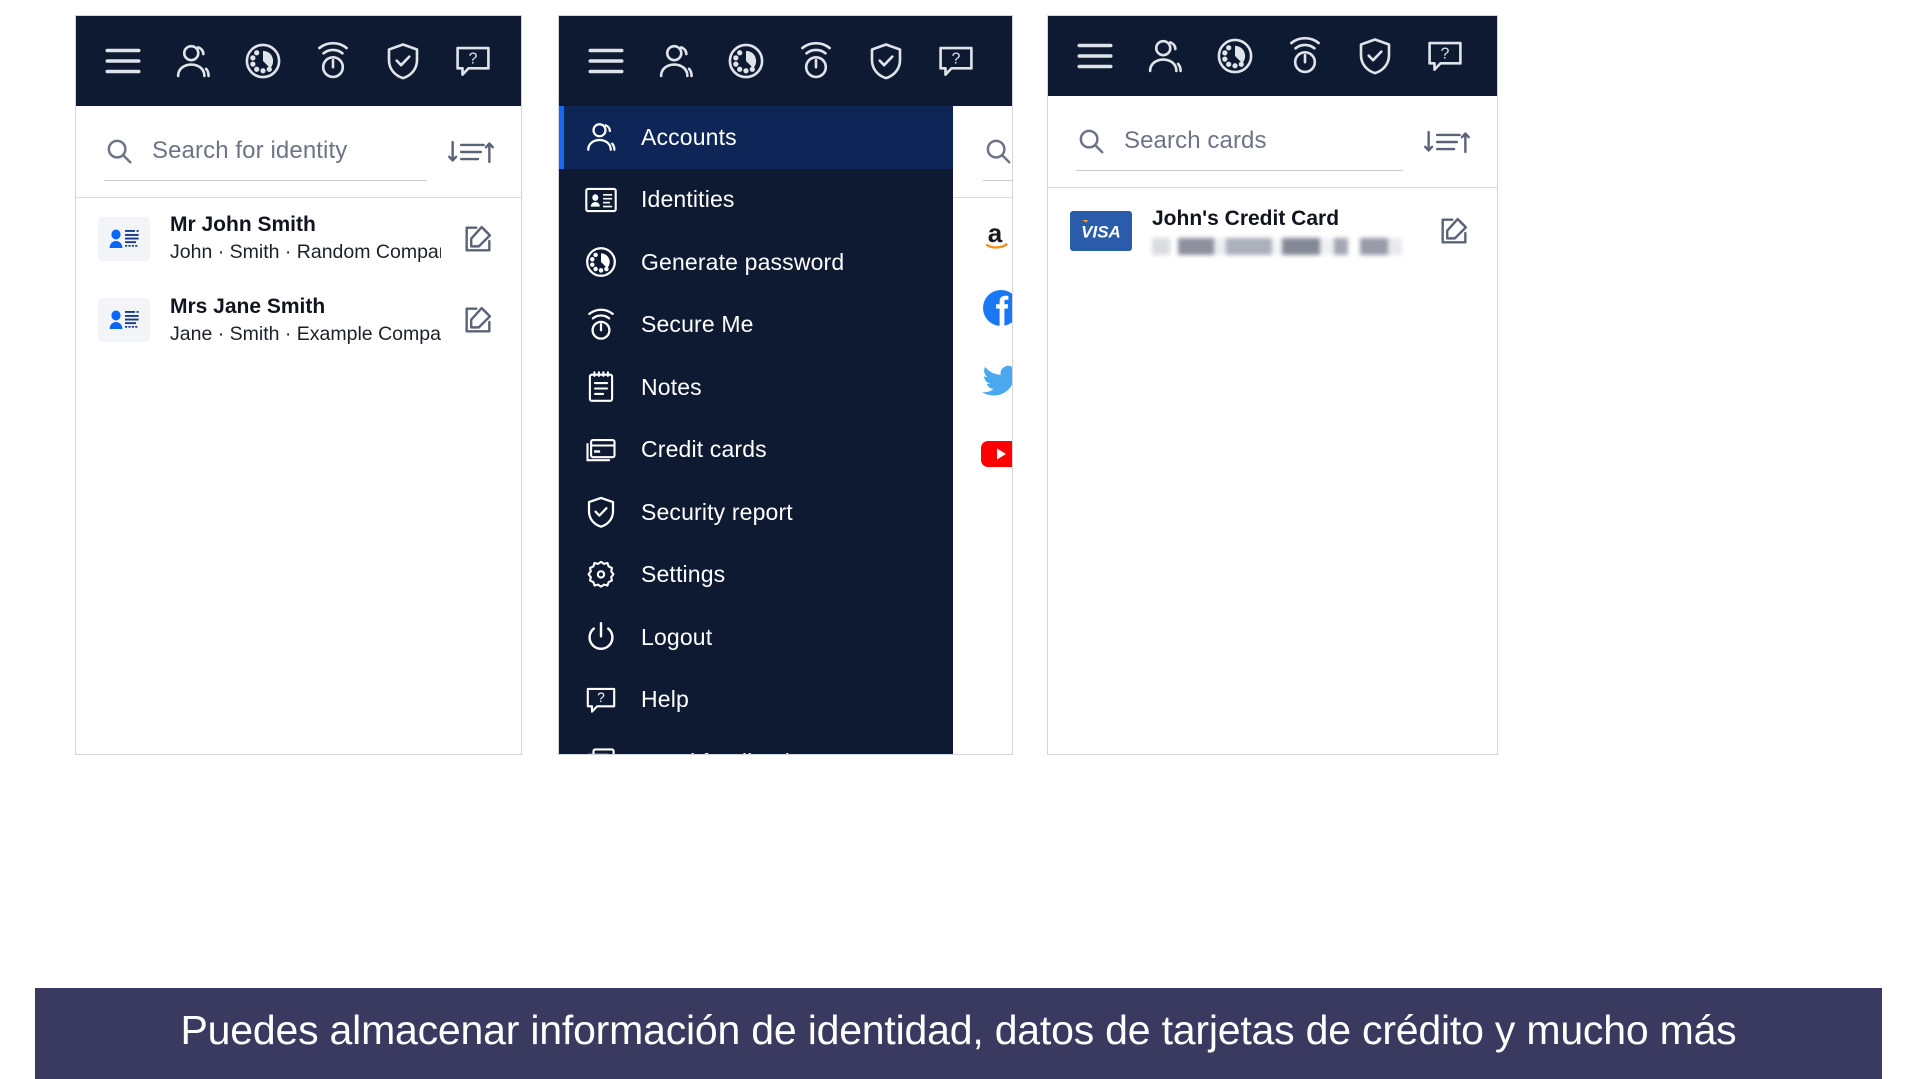  I want to click on power-icon, so click(601, 637).